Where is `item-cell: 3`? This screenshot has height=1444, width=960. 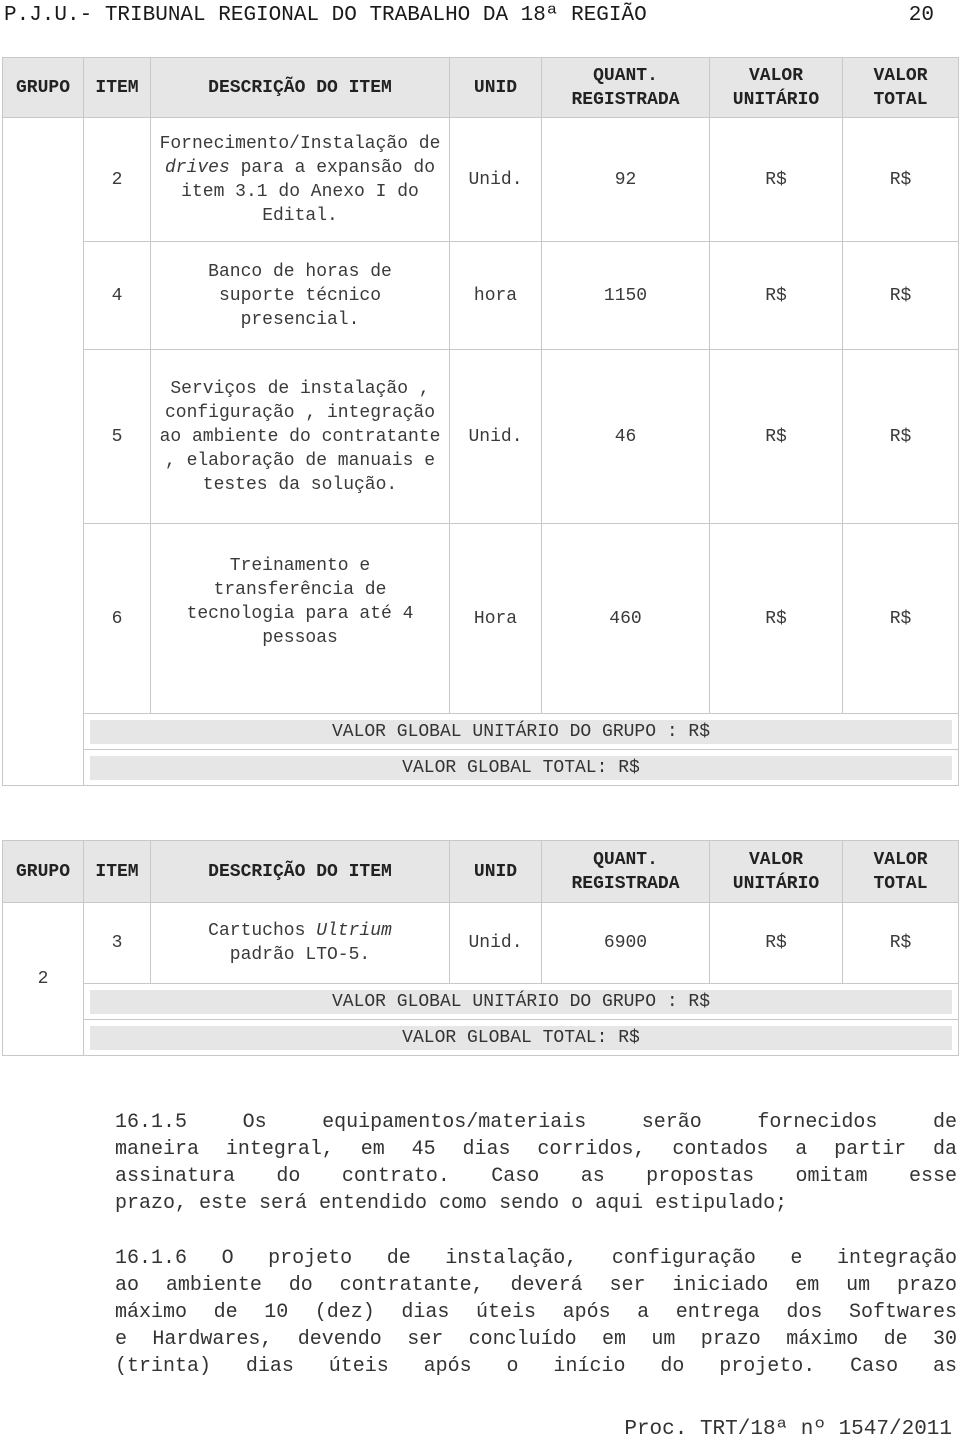 item-cell: 3 is located at coordinates (117, 943).